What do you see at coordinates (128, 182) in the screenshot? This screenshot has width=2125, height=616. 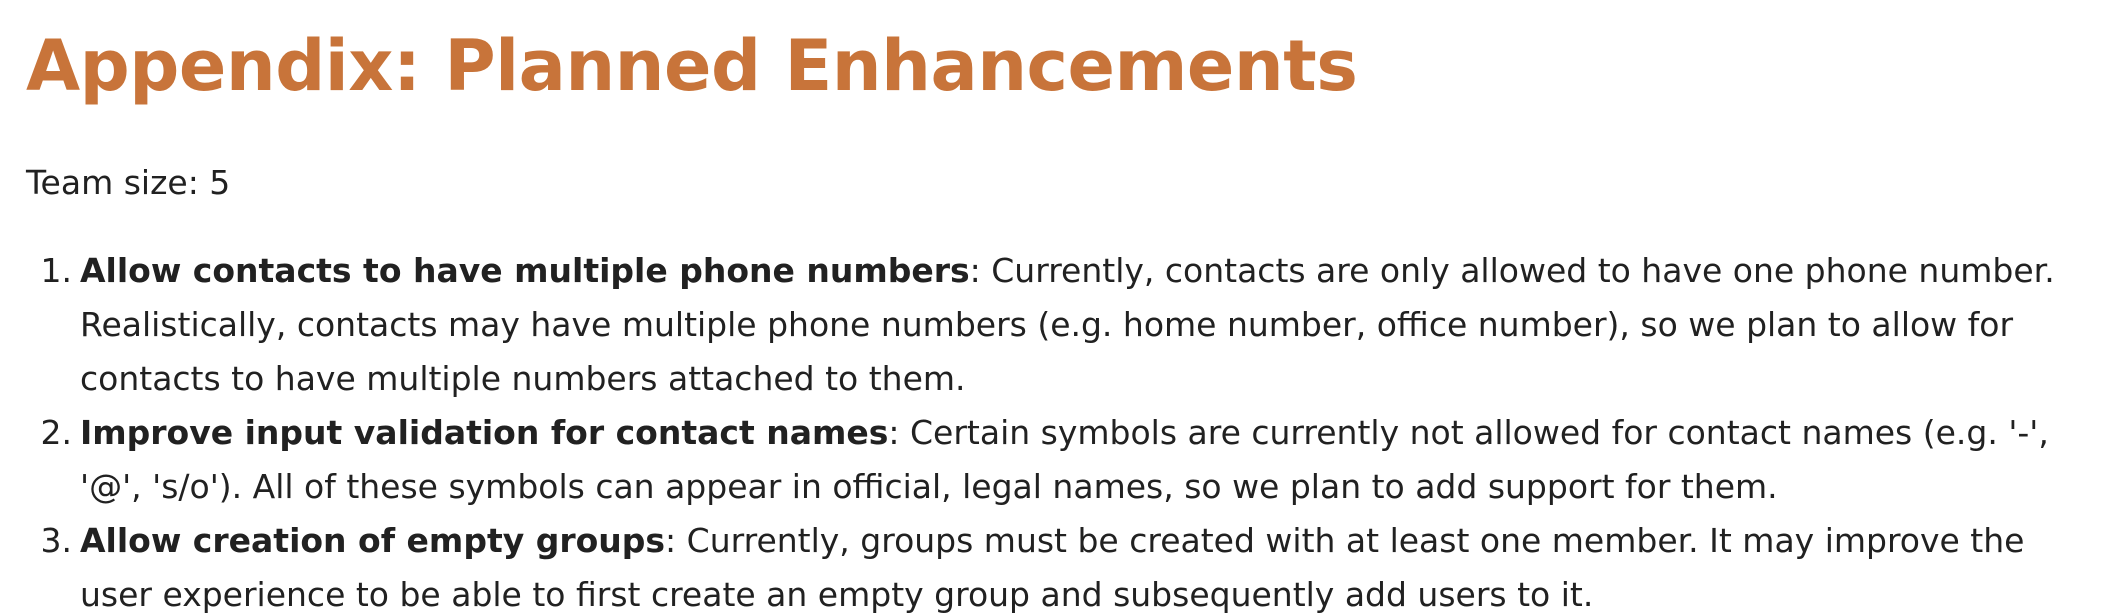 I see `team-size-text: Team size: 5` at bounding box center [128, 182].